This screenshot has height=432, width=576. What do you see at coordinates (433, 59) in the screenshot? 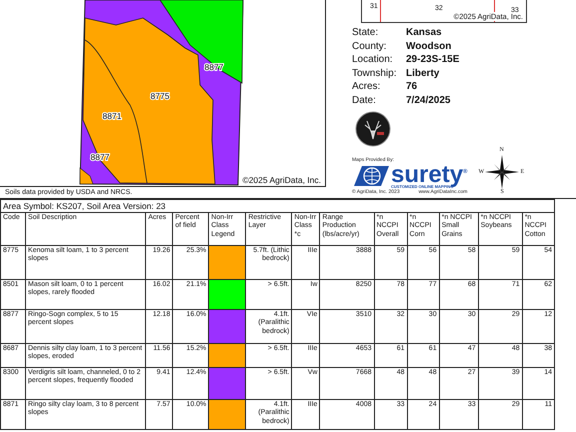
I see `detail-value: 29-23S-15E` at bounding box center [433, 59].